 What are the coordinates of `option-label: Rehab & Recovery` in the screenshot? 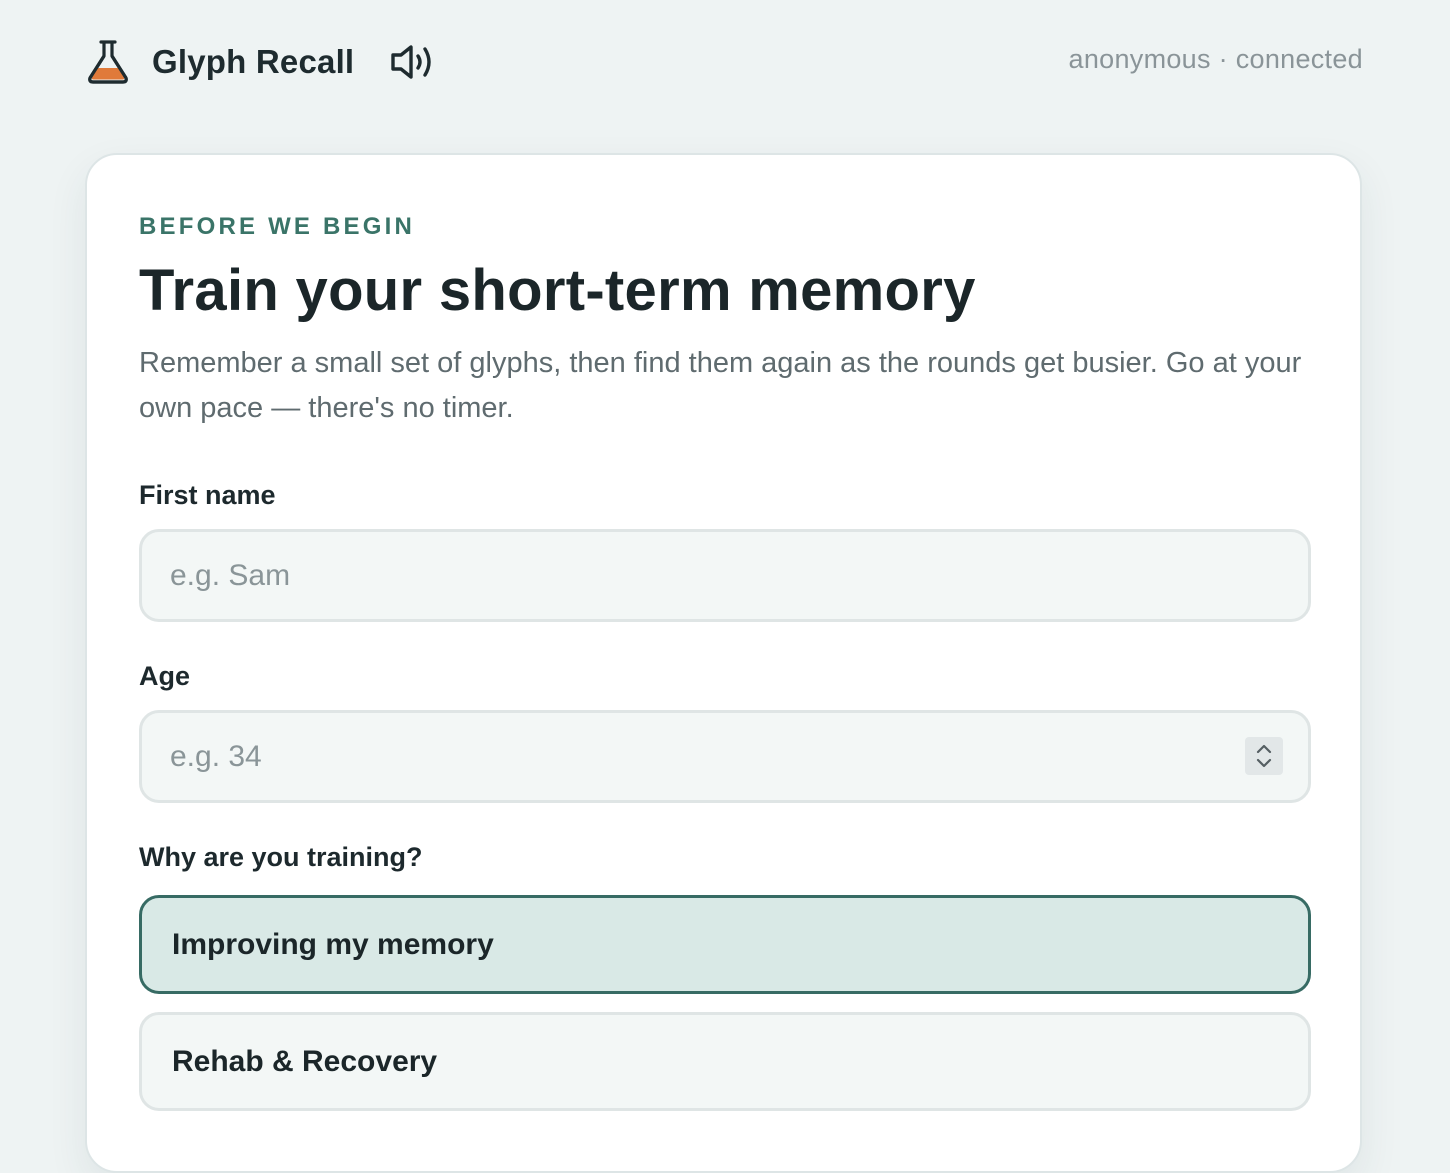 It's located at (305, 1061).